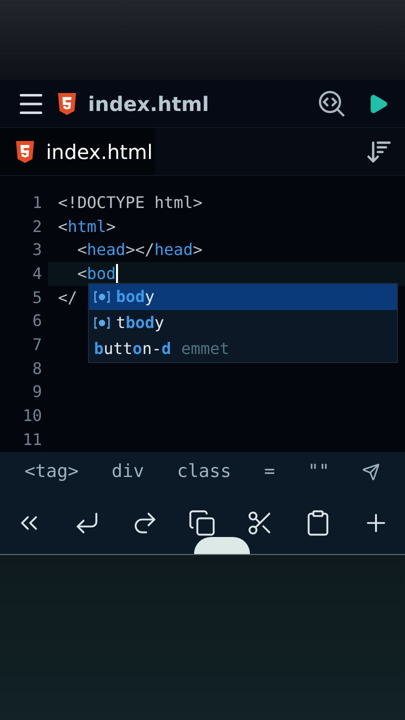 This screenshot has width=405, height=720. What do you see at coordinates (269, 472) in the screenshot?
I see `symbol-key: =` at bounding box center [269, 472].